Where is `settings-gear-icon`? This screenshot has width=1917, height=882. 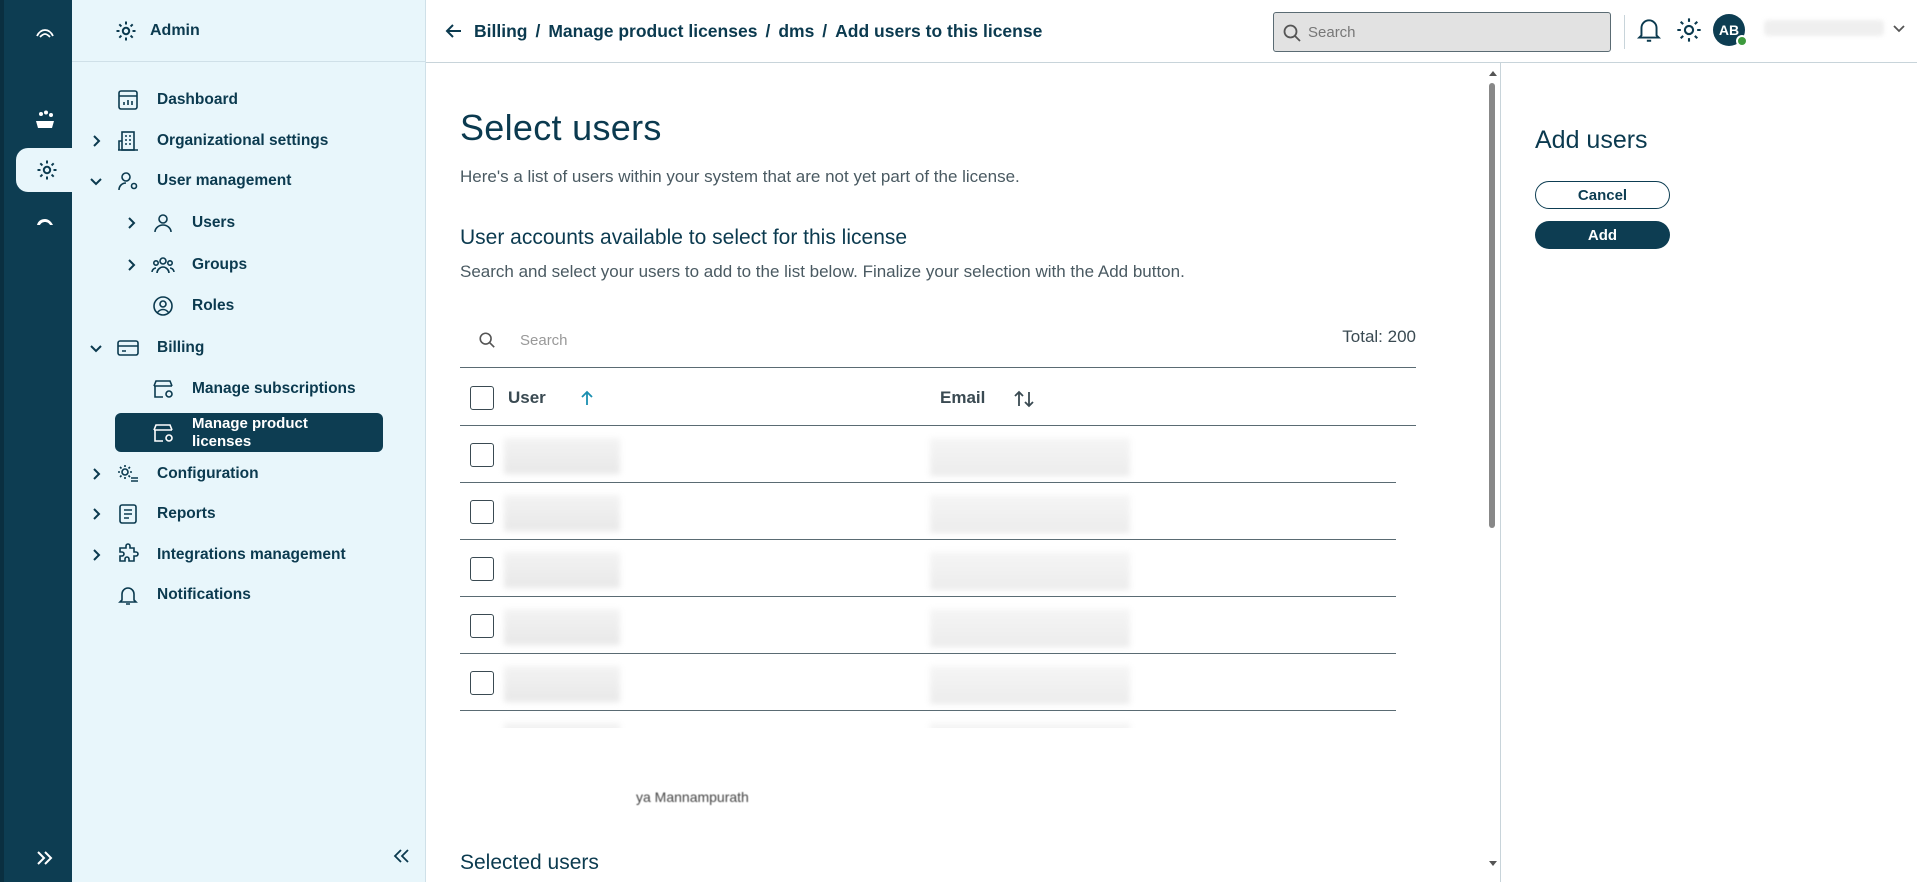
settings-gear-icon is located at coordinates (1689, 30).